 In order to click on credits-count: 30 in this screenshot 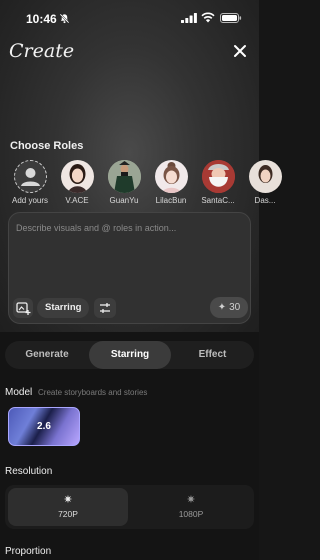, I will do `click(235, 307)`.